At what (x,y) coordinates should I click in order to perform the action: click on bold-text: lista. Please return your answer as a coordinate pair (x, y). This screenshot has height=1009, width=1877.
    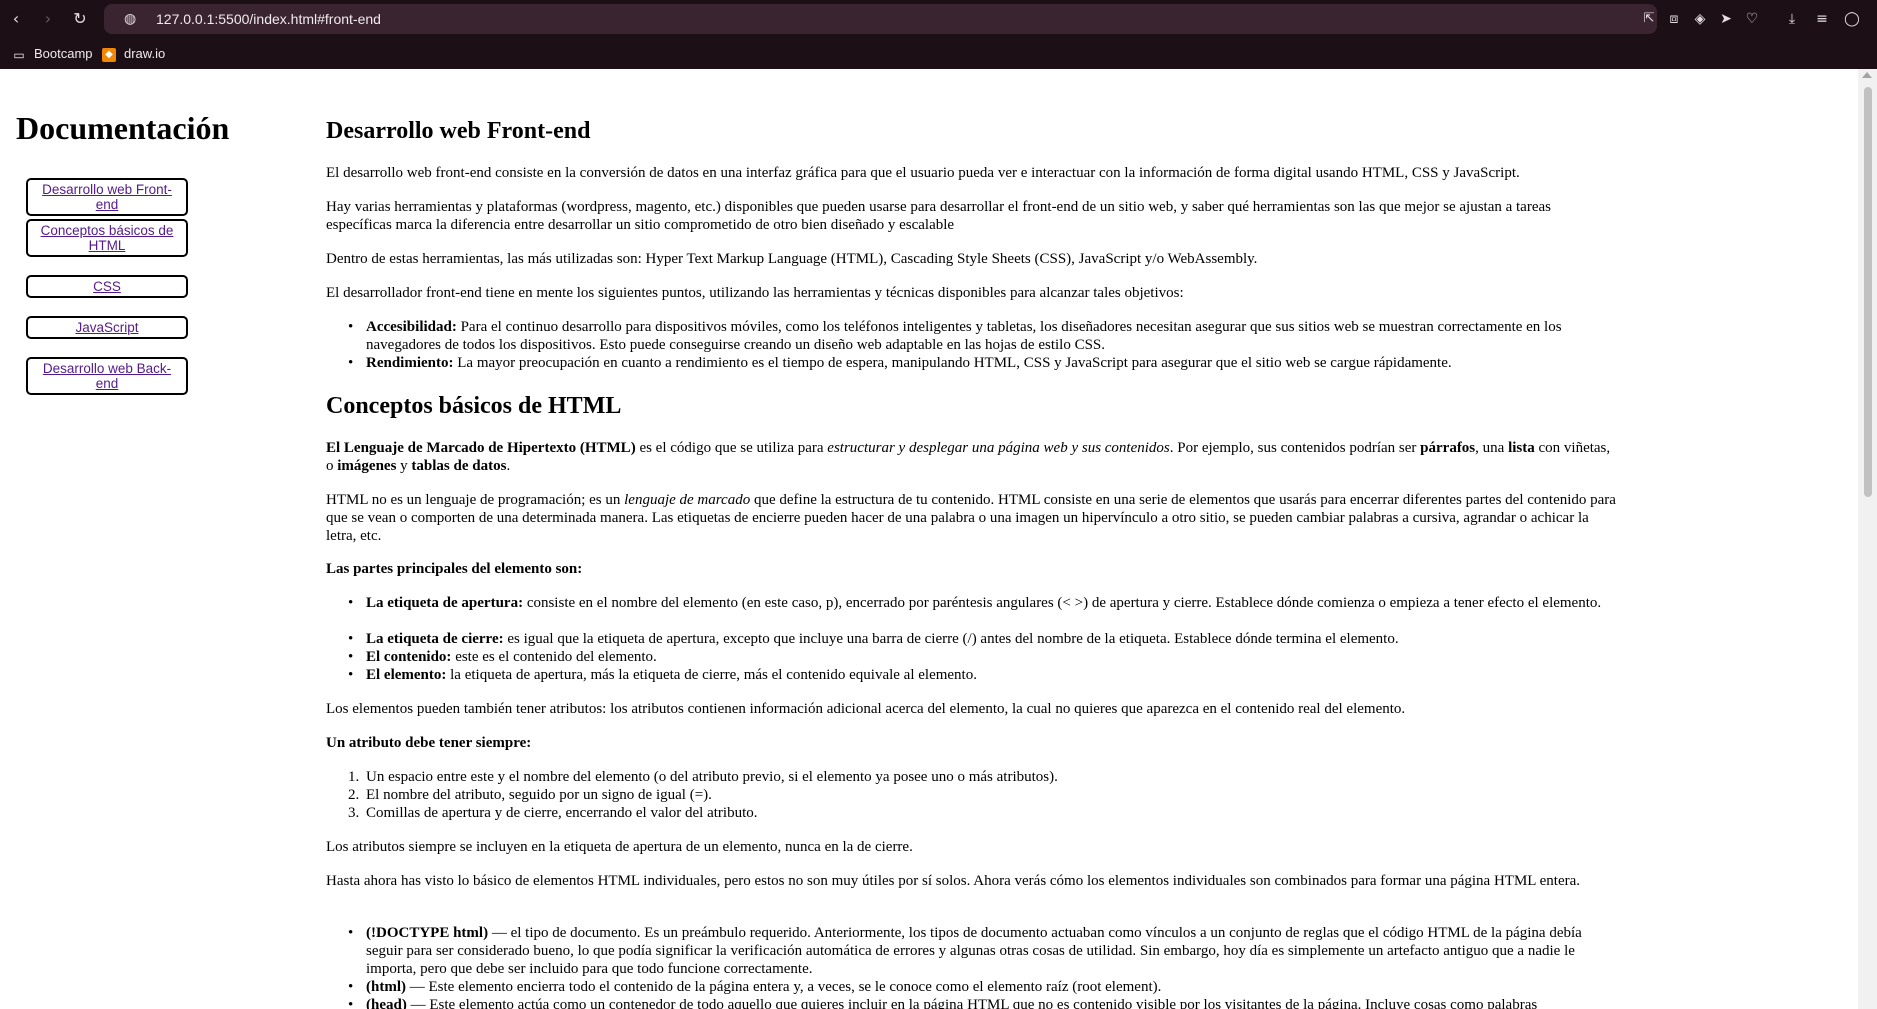
    Looking at the image, I should click on (1521, 448).